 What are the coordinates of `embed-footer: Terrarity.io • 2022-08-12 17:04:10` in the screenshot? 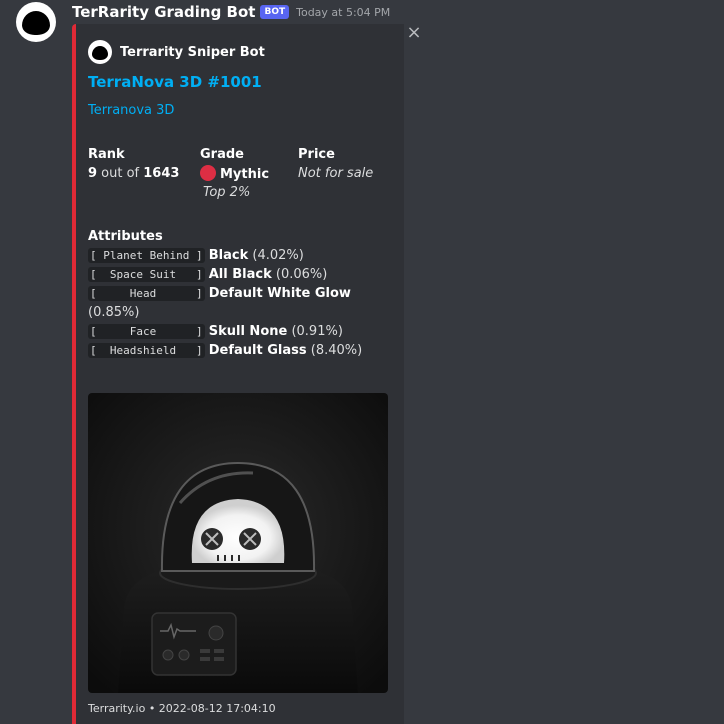 It's located at (182, 708).